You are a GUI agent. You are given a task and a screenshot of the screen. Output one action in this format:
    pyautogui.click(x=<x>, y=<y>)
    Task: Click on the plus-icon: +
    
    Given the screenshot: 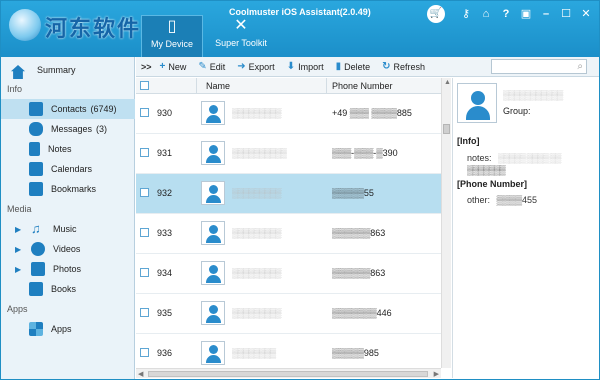 What is the action you would take?
    pyautogui.click(x=162, y=66)
    